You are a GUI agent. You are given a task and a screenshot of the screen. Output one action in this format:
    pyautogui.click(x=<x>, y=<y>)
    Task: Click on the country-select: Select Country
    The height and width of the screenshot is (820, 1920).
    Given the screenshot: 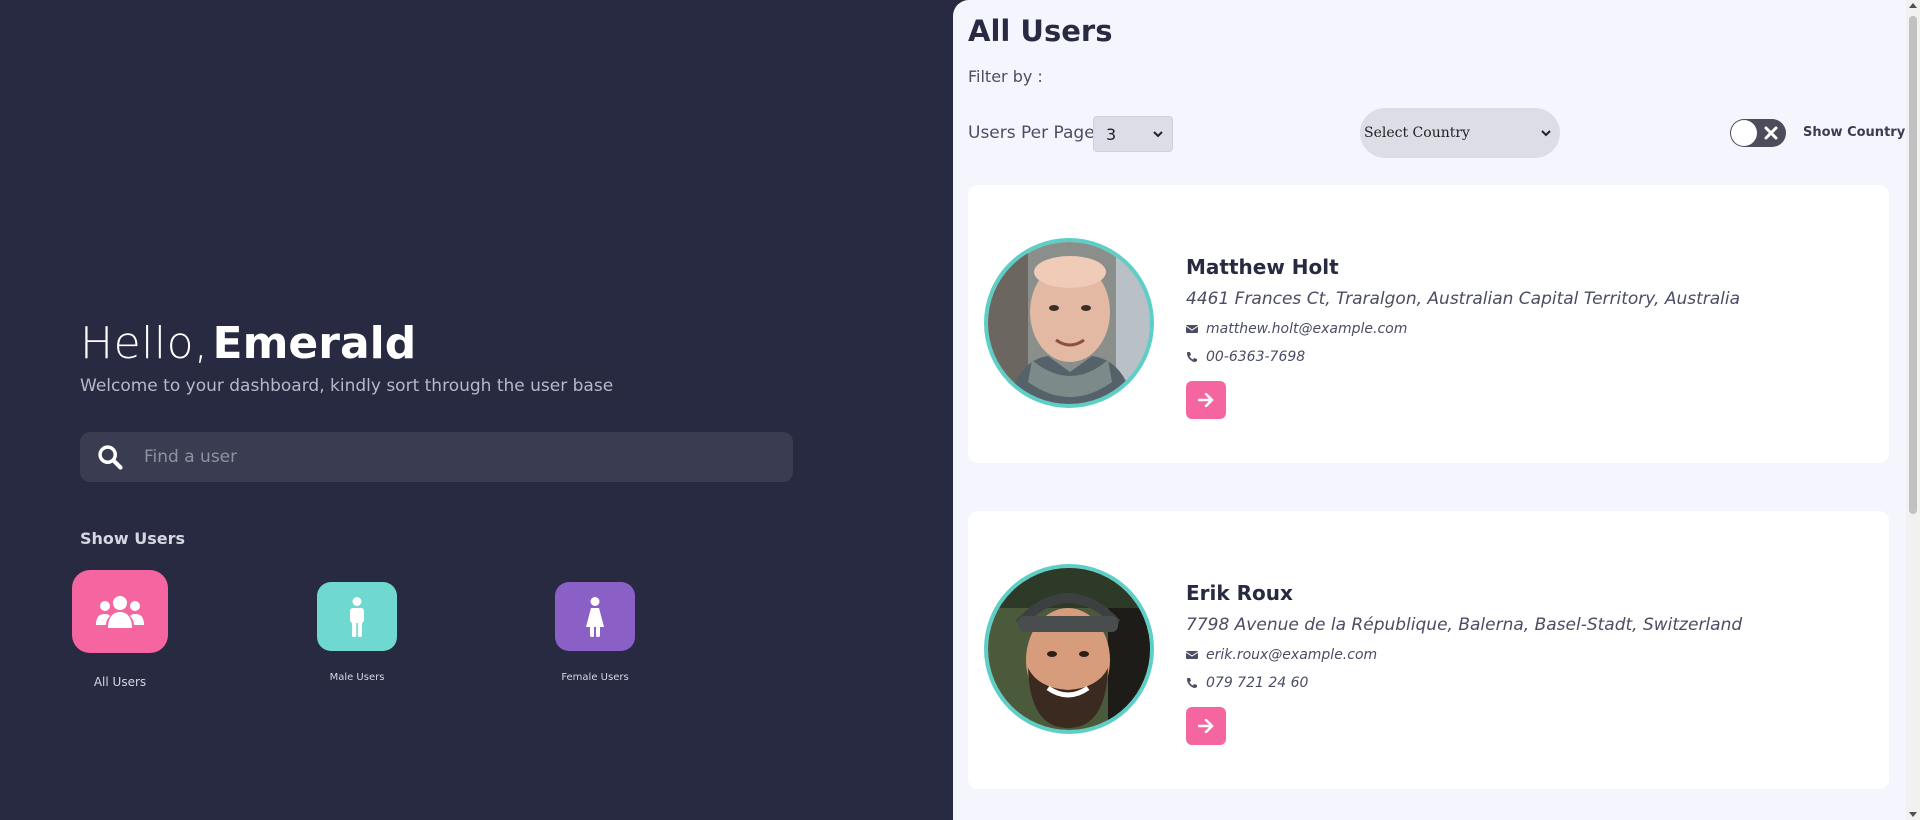 What is the action you would take?
    pyautogui.click(x=1460, y=133)
    